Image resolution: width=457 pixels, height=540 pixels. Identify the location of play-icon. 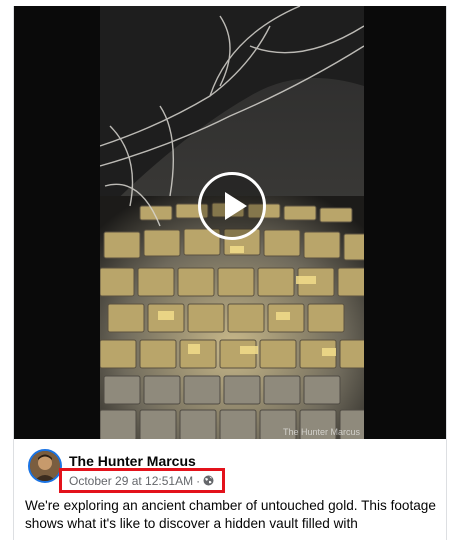
(236, 206).